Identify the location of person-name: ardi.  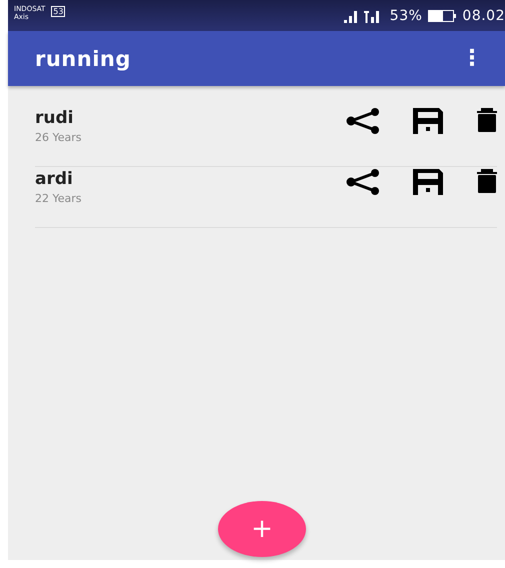
(54, 179).